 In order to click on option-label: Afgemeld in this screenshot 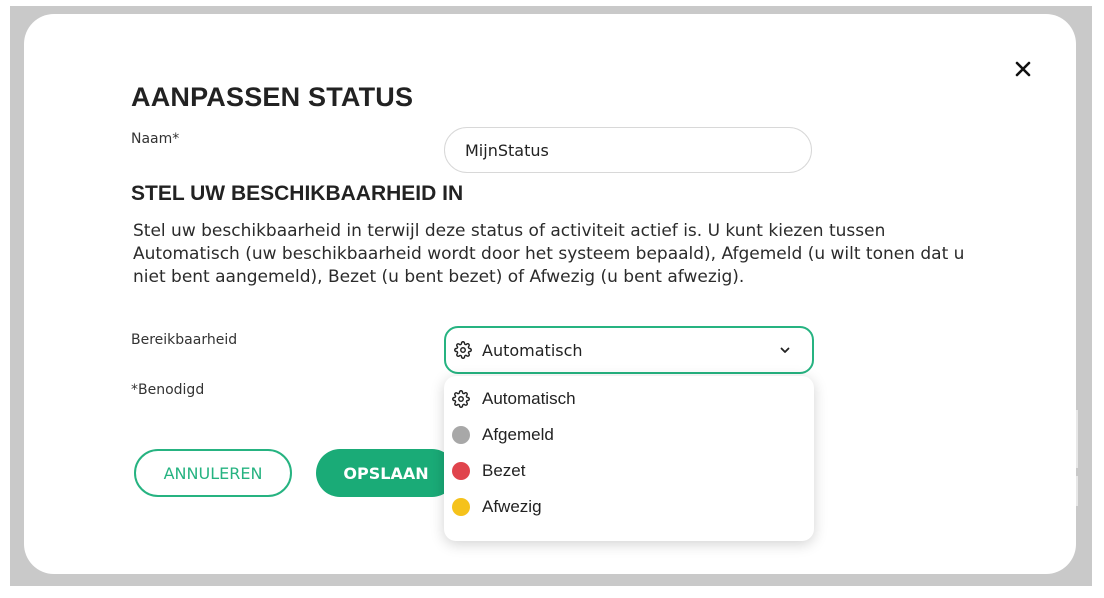, I will do `click(518, 434)`.